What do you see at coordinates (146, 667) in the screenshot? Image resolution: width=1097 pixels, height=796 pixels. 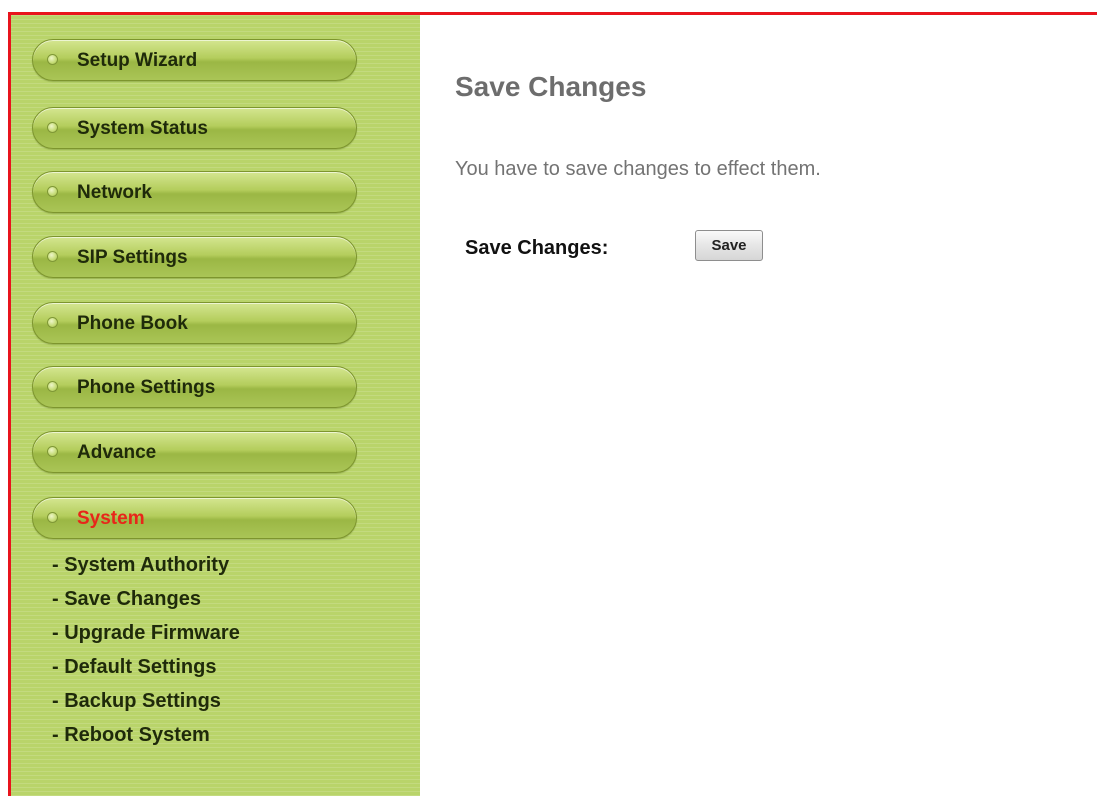 I see `submenu-default-settings: - Default Settings` at bounding box center [146, 667].